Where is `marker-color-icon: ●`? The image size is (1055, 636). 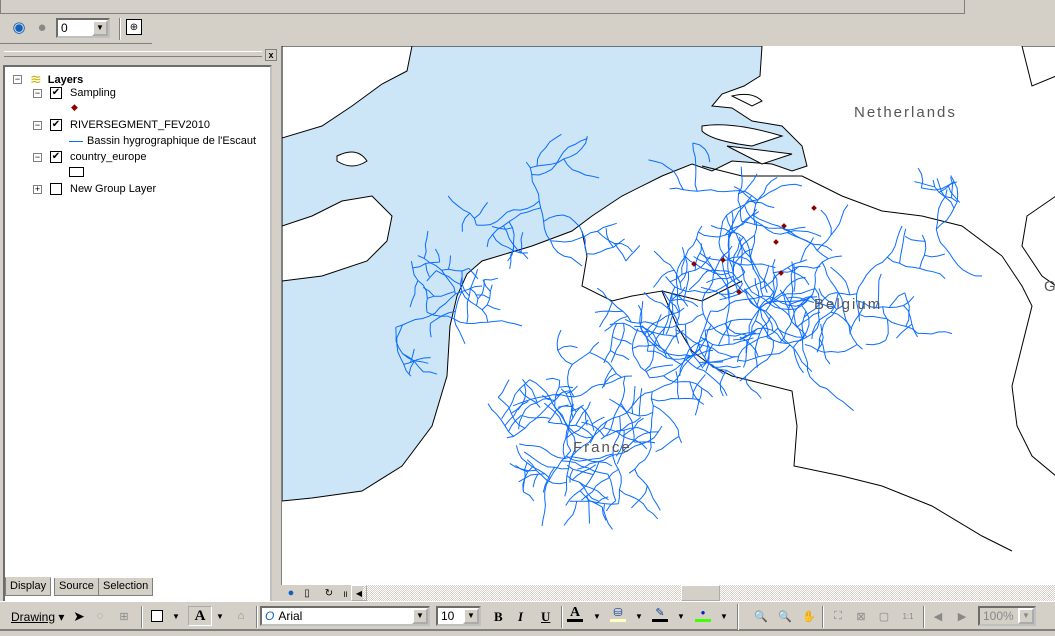 marker-color-icon: ● is located at coordinates (703, 614).